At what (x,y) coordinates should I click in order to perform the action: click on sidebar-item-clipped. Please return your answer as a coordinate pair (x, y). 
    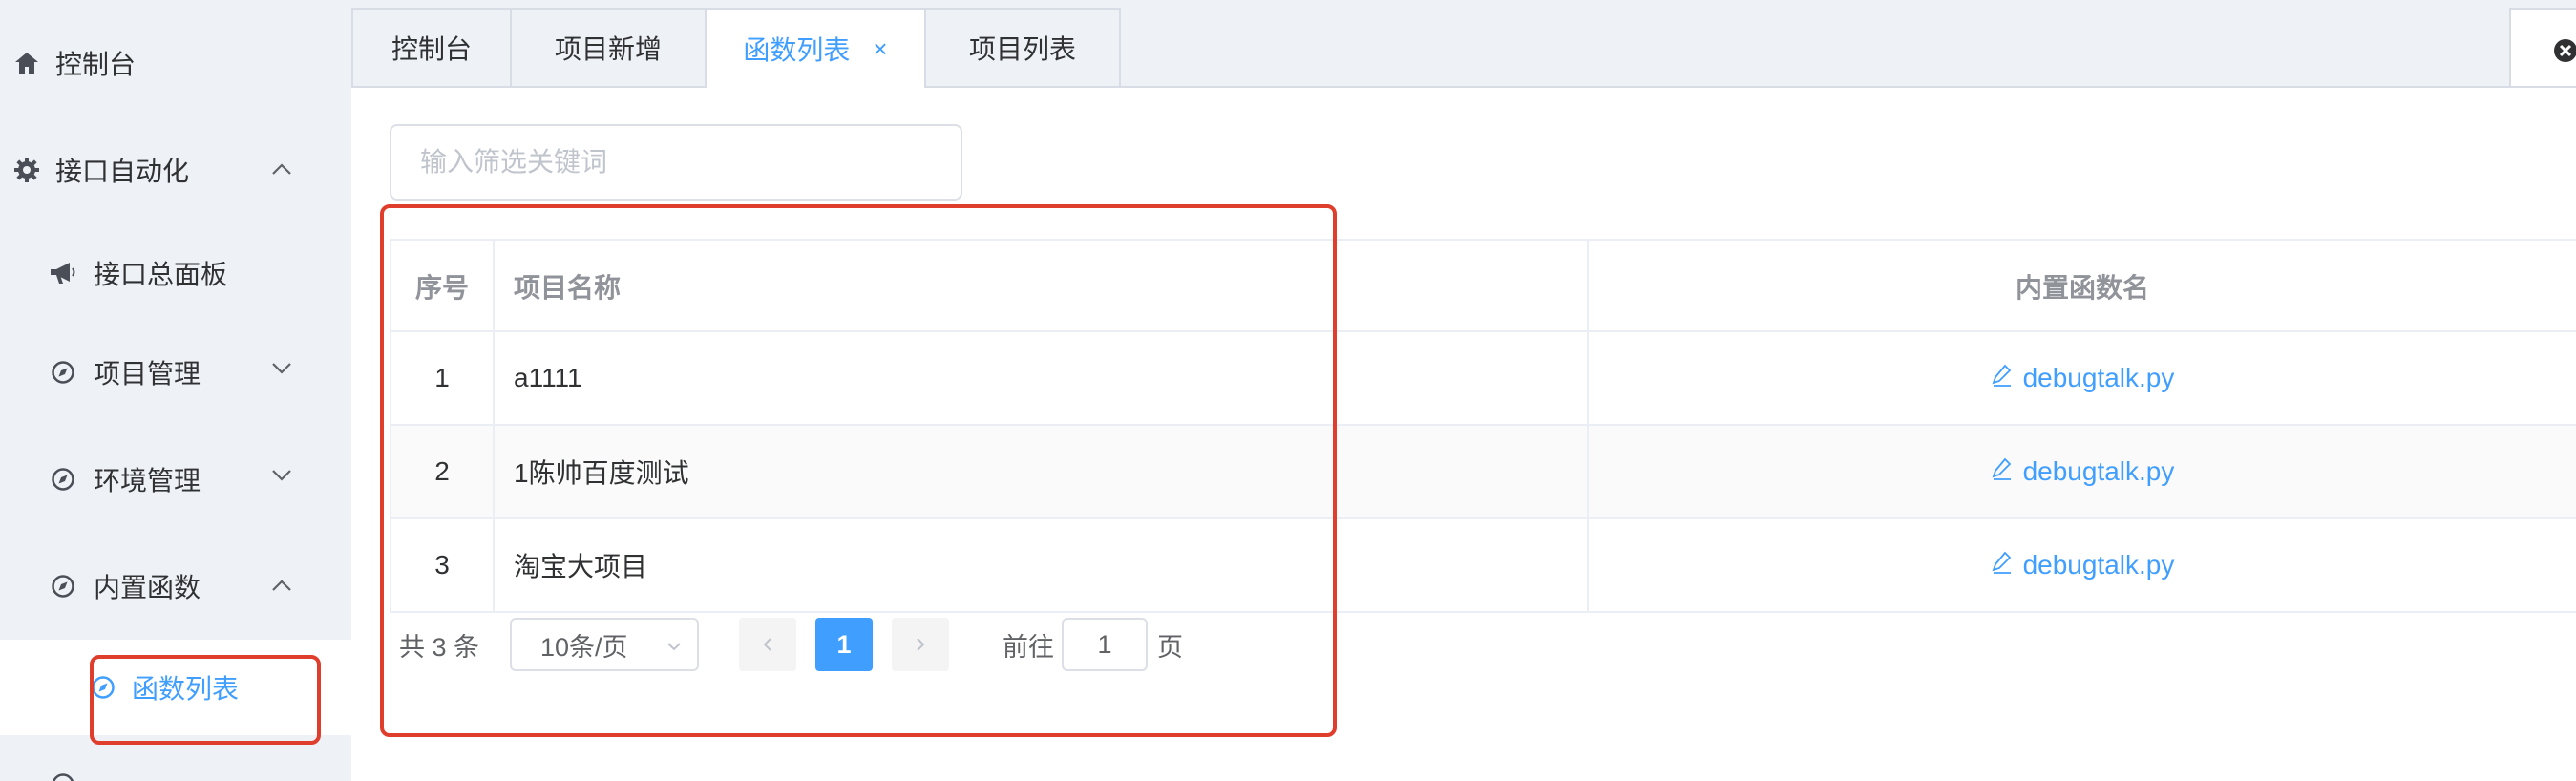
    Looking at the image, I should click on (175, 761).